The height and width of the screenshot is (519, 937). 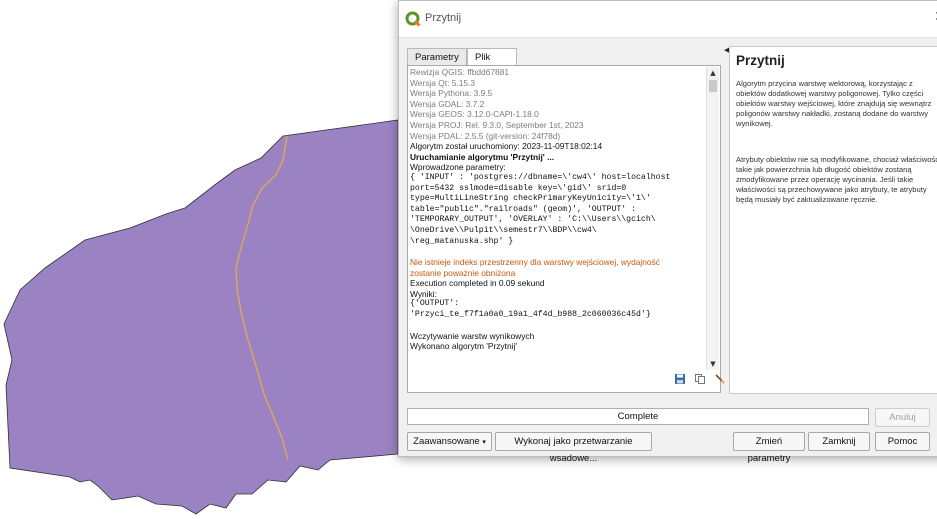 What do you see at coordinates (472, 335) in the screenshot?
I see `log-line: Wczytywanie warstw wynikowych` at bounding box center [472, 335].